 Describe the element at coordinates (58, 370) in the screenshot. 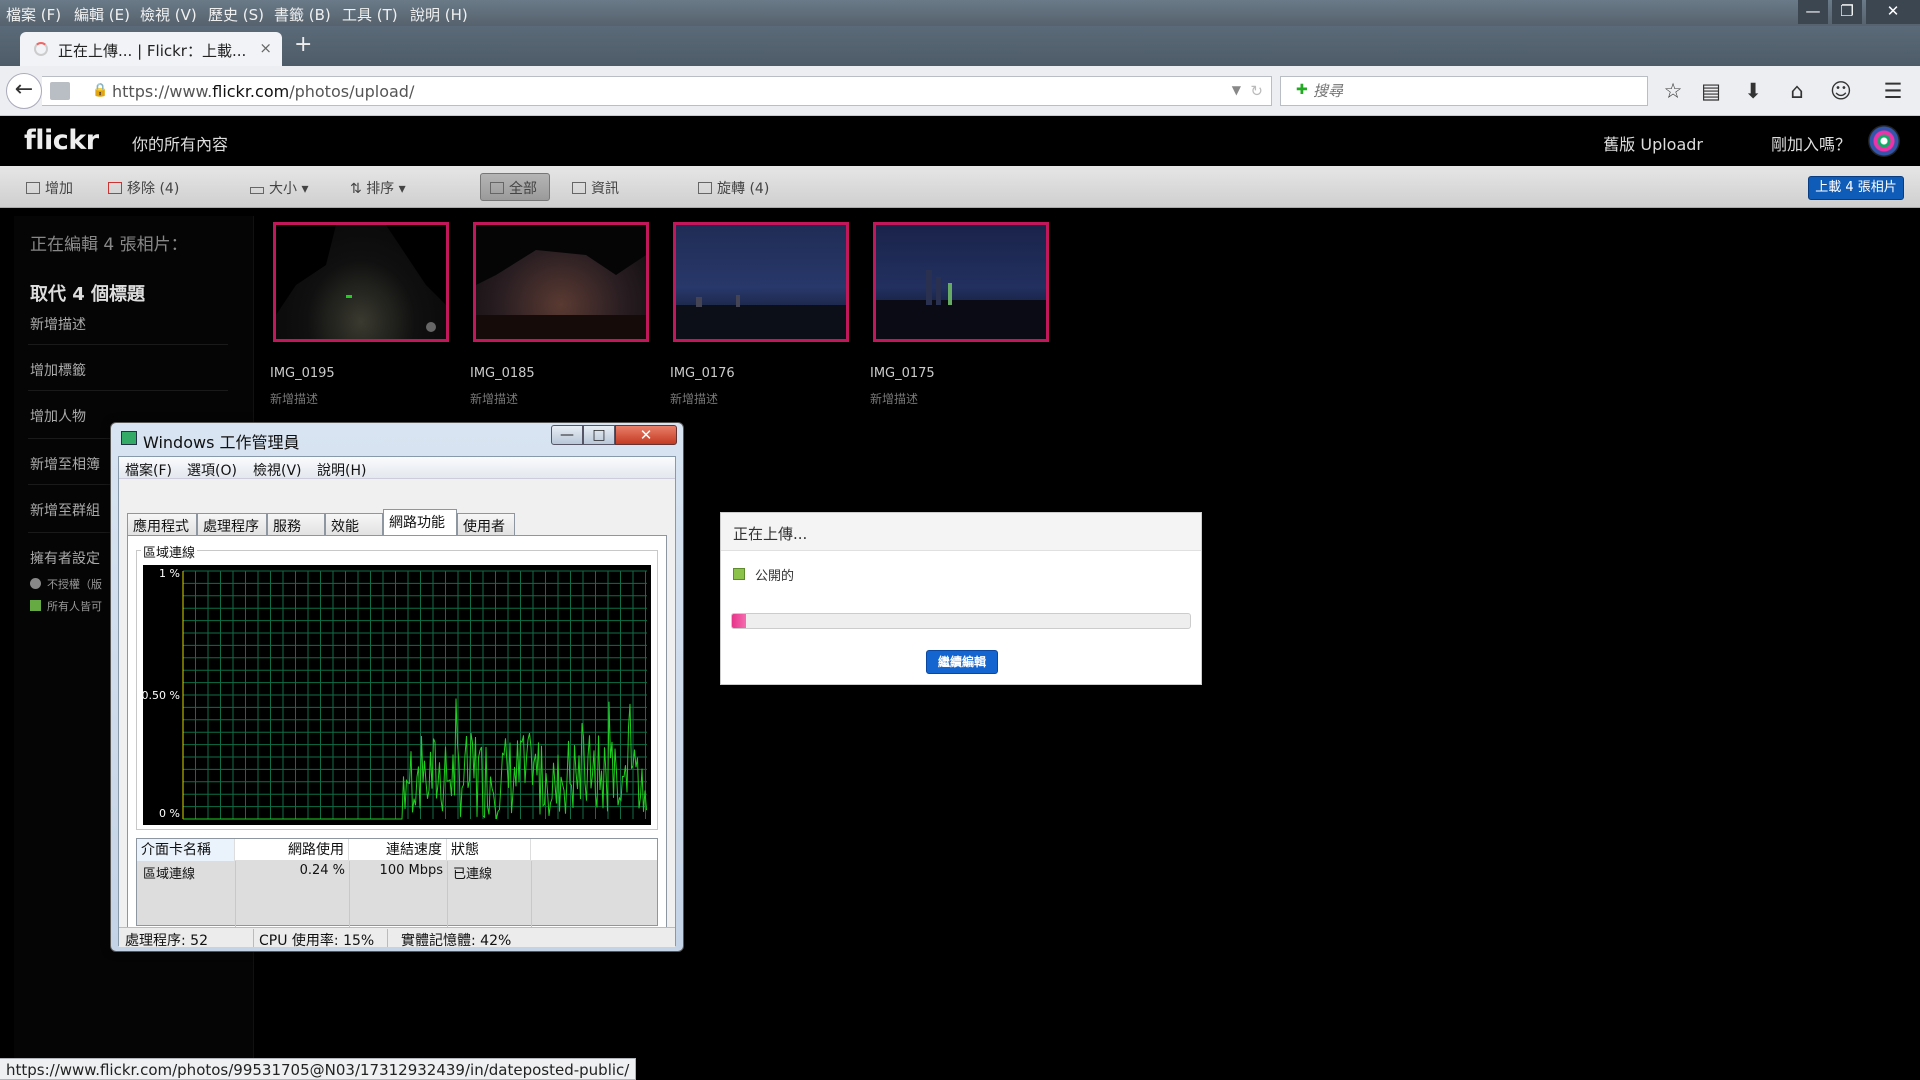

I see `add-tags-field: 增加標籤` at that location.